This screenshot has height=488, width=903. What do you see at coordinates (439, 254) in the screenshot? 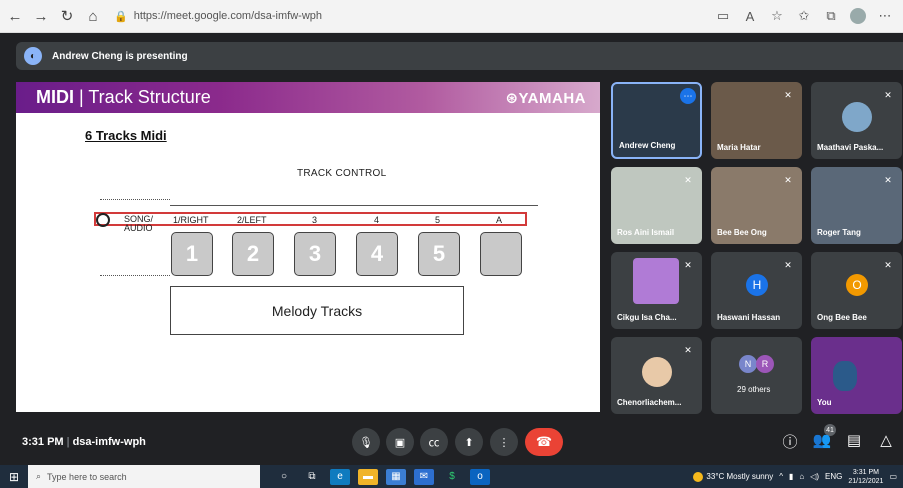
I see `track-box: 5` at bounding box center [439, 254].